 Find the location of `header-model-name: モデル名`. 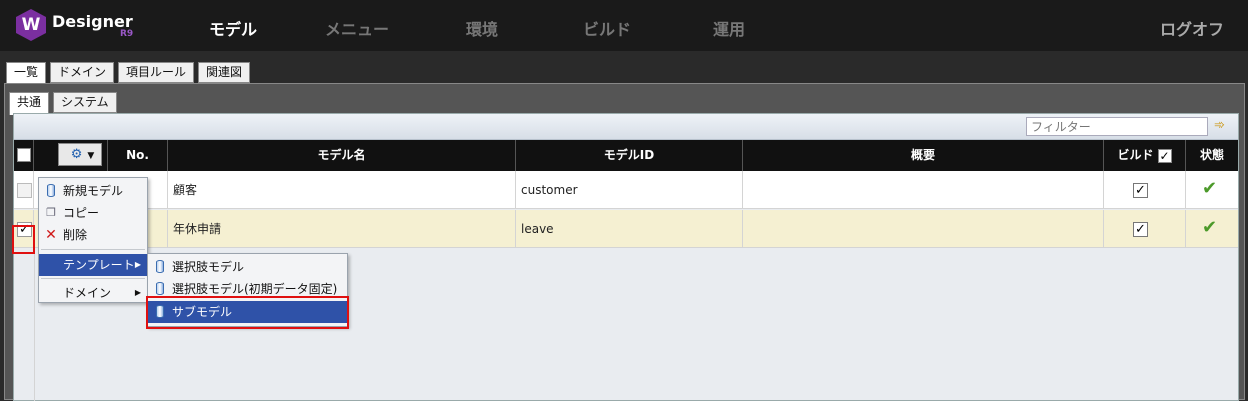

header-model-name: モデル名 is located at coordinates (342, 155).